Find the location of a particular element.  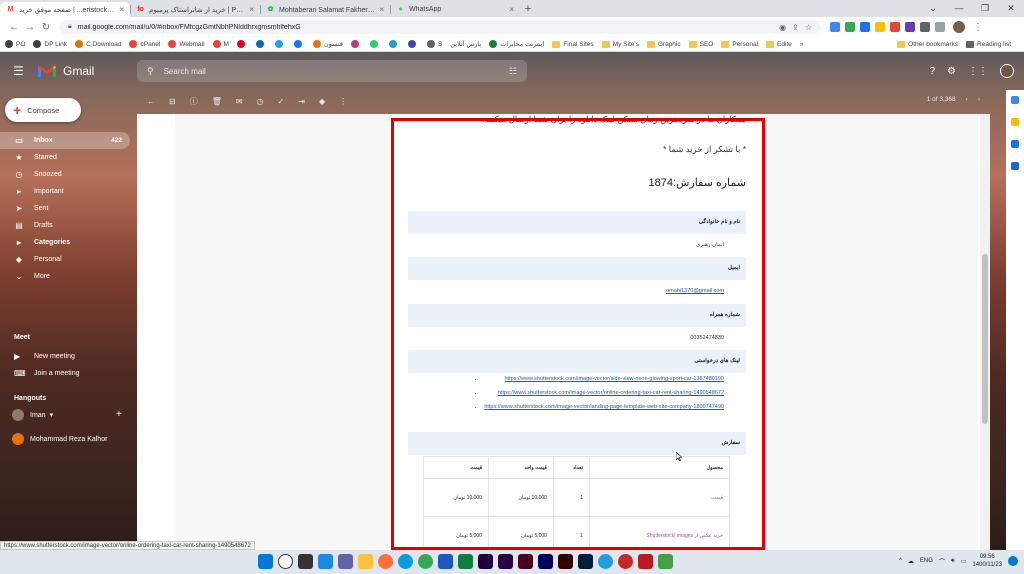

bookmark-folder: Edite is located at coordinates (779, 44).